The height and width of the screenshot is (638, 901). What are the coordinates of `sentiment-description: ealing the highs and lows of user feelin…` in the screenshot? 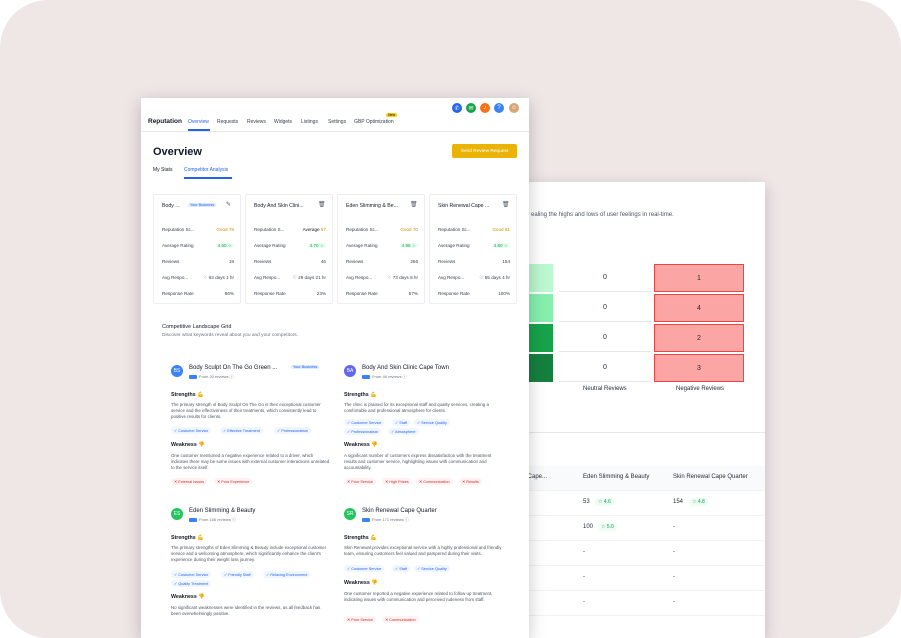 It's located at (602, 215).